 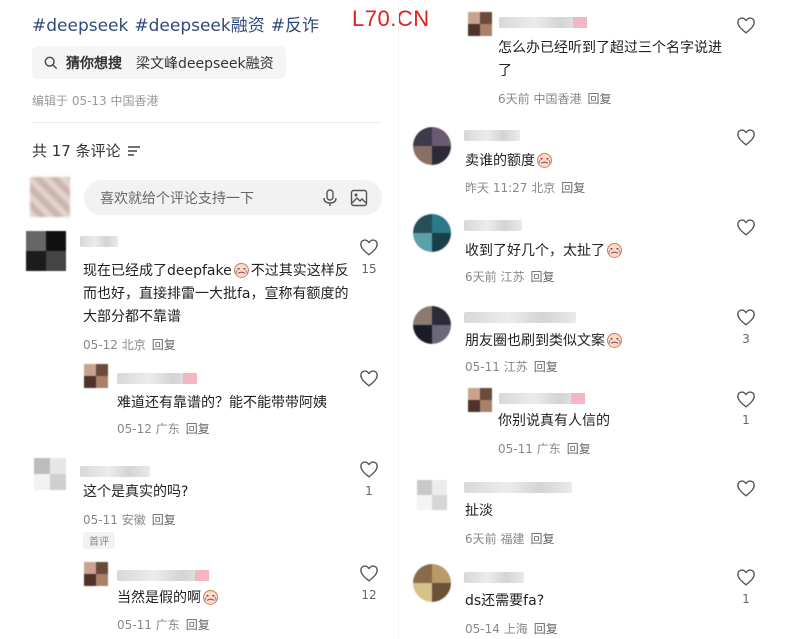 I want to click on comment-text: 你别说真有人信的, so click(x=554, y=421).